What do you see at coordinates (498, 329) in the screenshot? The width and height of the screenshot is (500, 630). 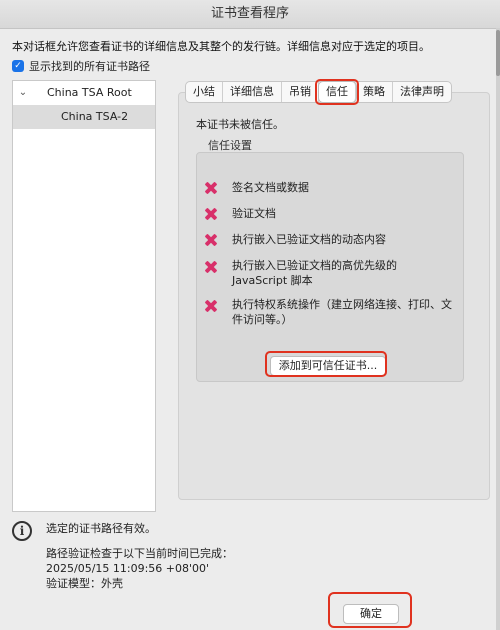 I see `window-edge` at bounding box center [498, 329].